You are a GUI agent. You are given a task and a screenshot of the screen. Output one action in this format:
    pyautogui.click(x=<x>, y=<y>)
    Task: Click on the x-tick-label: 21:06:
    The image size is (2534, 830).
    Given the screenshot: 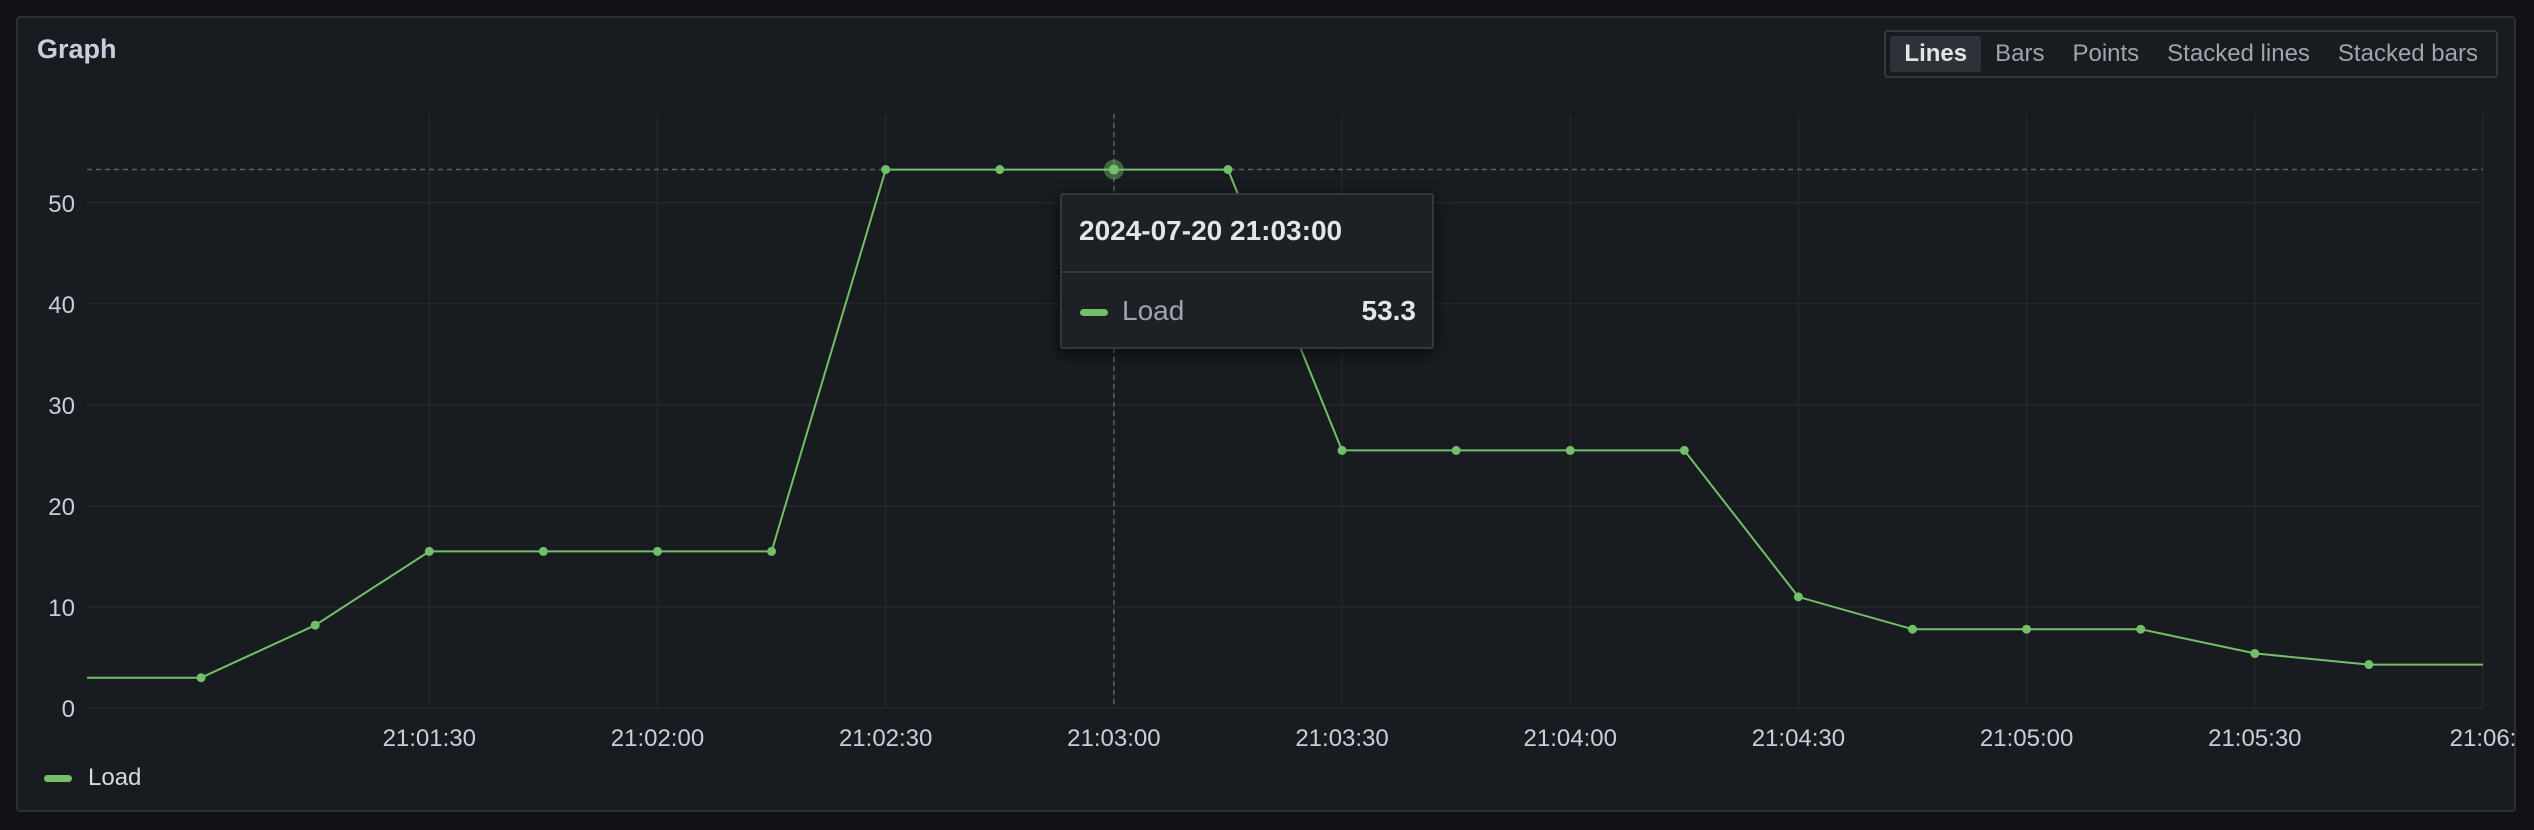 What is the action you would take?
    pyautogui.click(x=2483, y=738)
    